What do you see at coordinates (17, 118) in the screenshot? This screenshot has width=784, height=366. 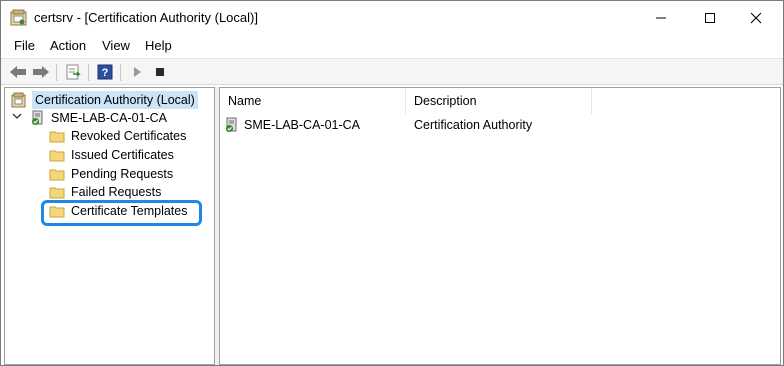 I see `chevron-down-icon` at bounding box center [17, 118].